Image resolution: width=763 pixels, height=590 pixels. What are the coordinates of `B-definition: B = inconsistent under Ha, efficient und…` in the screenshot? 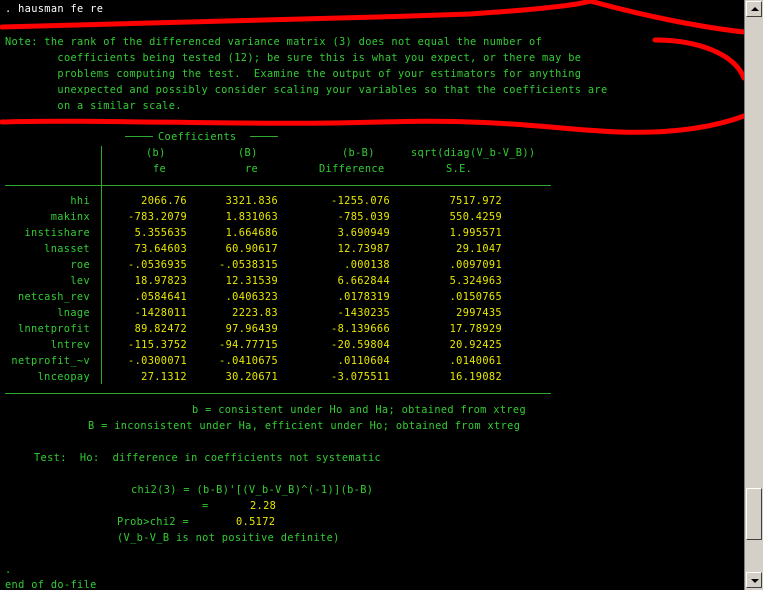 It's located at (304, 426).